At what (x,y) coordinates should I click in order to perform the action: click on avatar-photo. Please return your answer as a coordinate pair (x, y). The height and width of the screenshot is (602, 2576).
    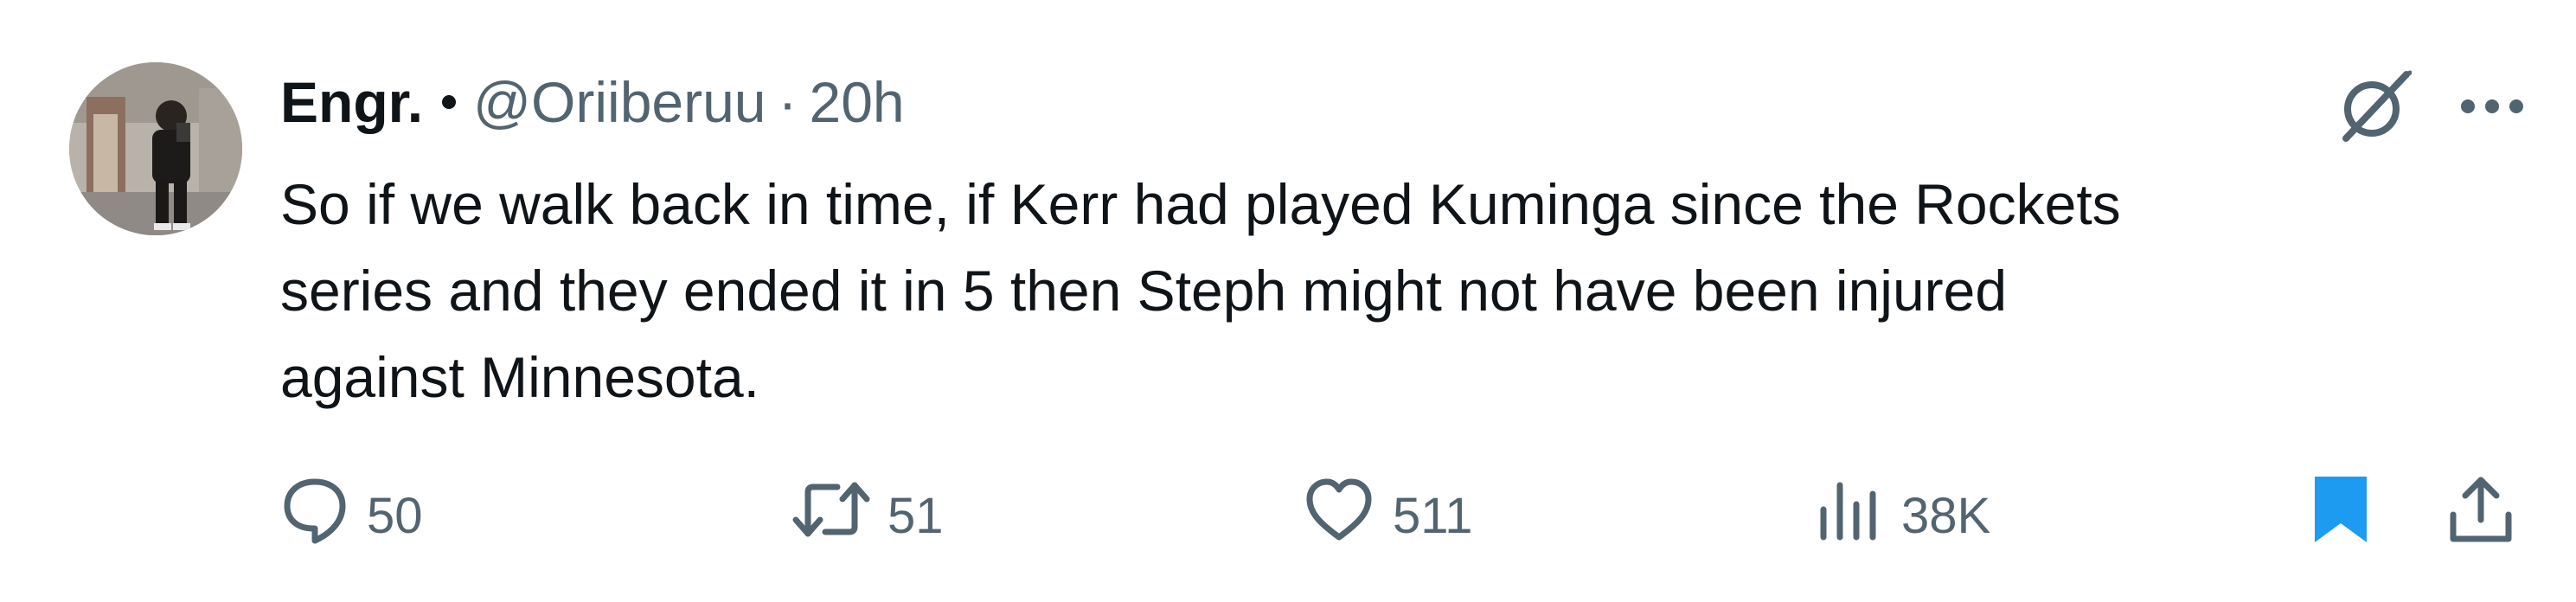
    Looking at the image, I should click on (155, 148).